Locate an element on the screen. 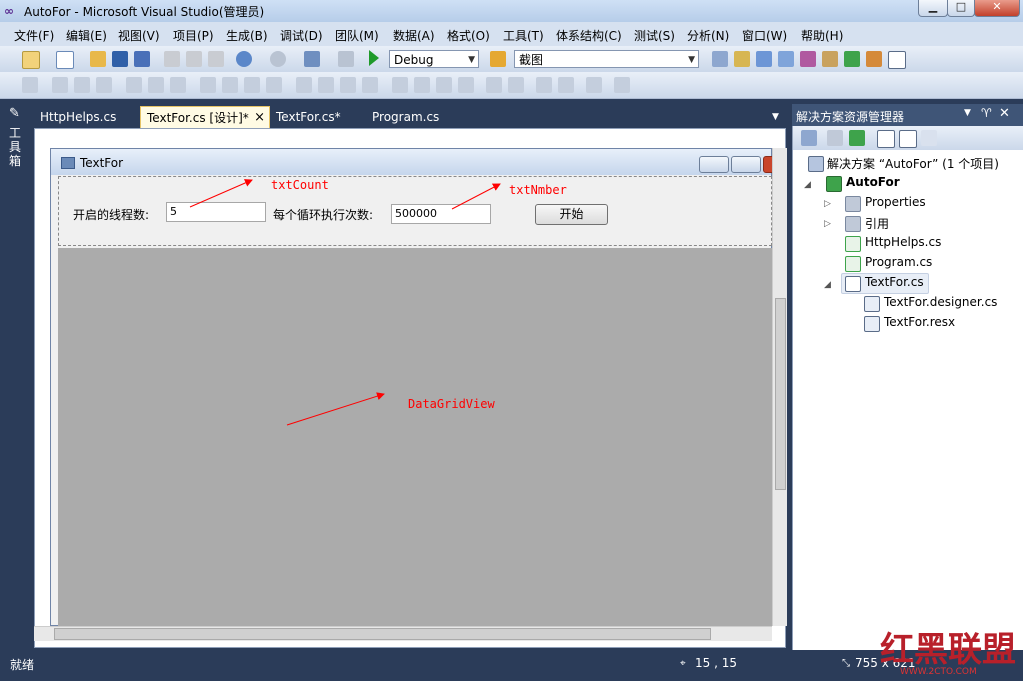 Image resolution: width=1023 pixels, height=681 pixels. refresh-icon is located at coordinates (857, 138).